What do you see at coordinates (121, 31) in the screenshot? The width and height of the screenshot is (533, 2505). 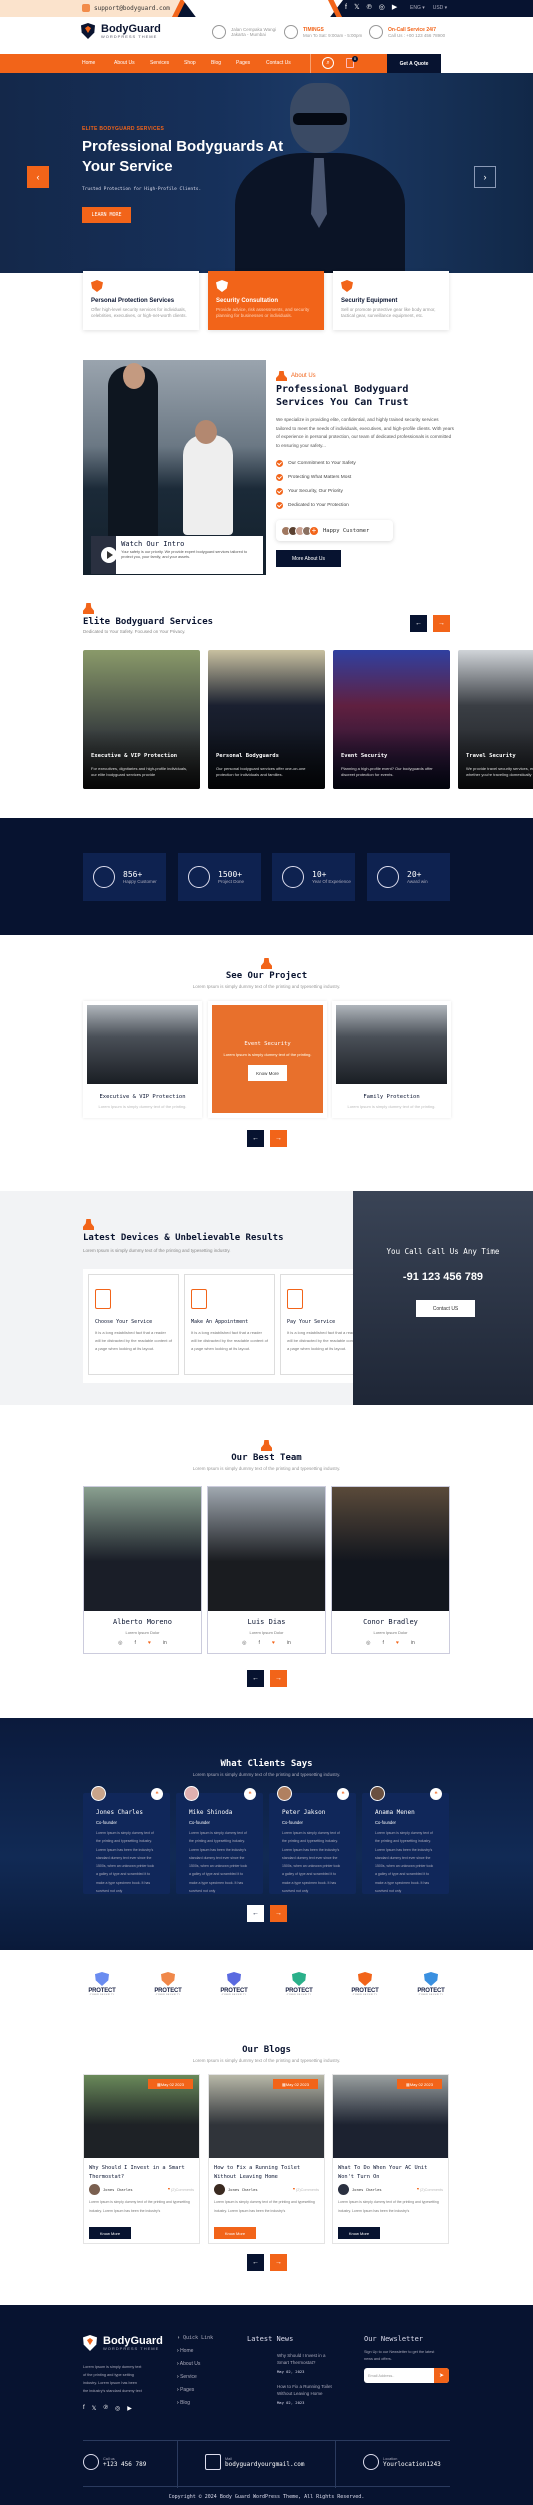 I see `site-logo: BodyGuard WORDPRESS THEME` at bounding box center [121, 31].